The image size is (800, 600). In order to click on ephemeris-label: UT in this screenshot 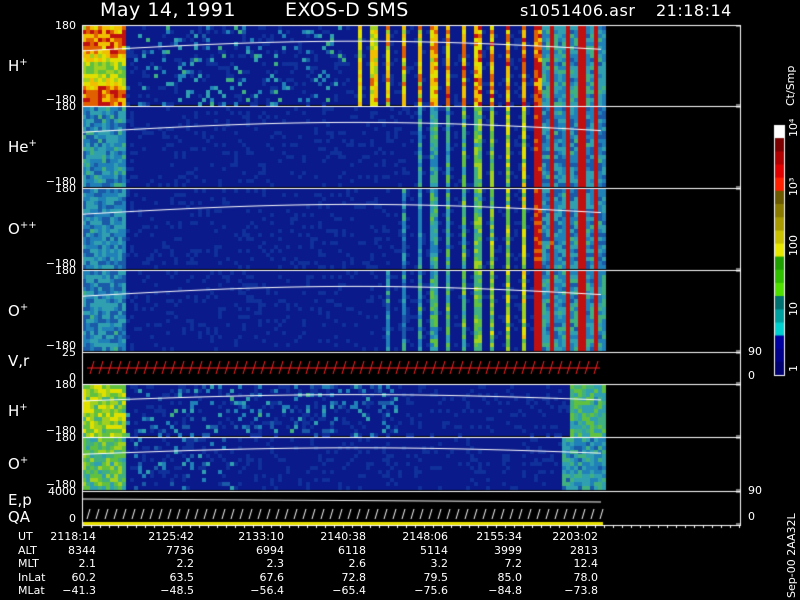, I will do `click(25, 536)`.